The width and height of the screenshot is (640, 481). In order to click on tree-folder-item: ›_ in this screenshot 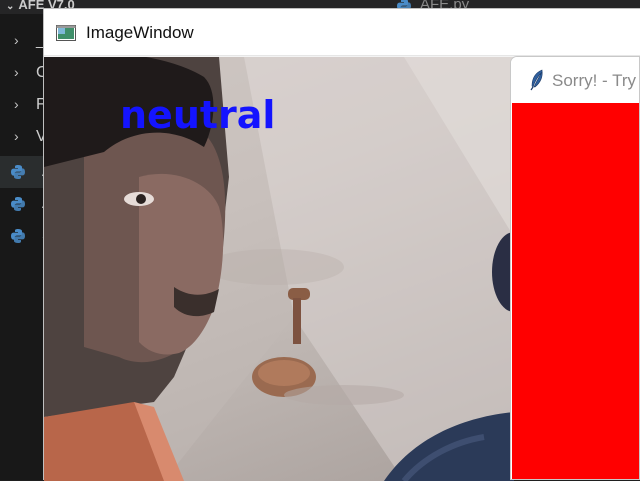, I will do `click(22, 40)`.